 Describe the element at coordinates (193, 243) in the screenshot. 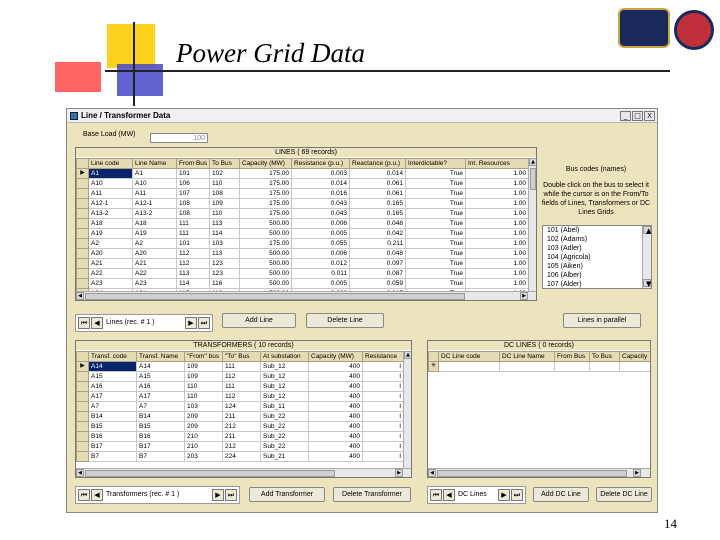

I see `table-cell: 101` at that location.